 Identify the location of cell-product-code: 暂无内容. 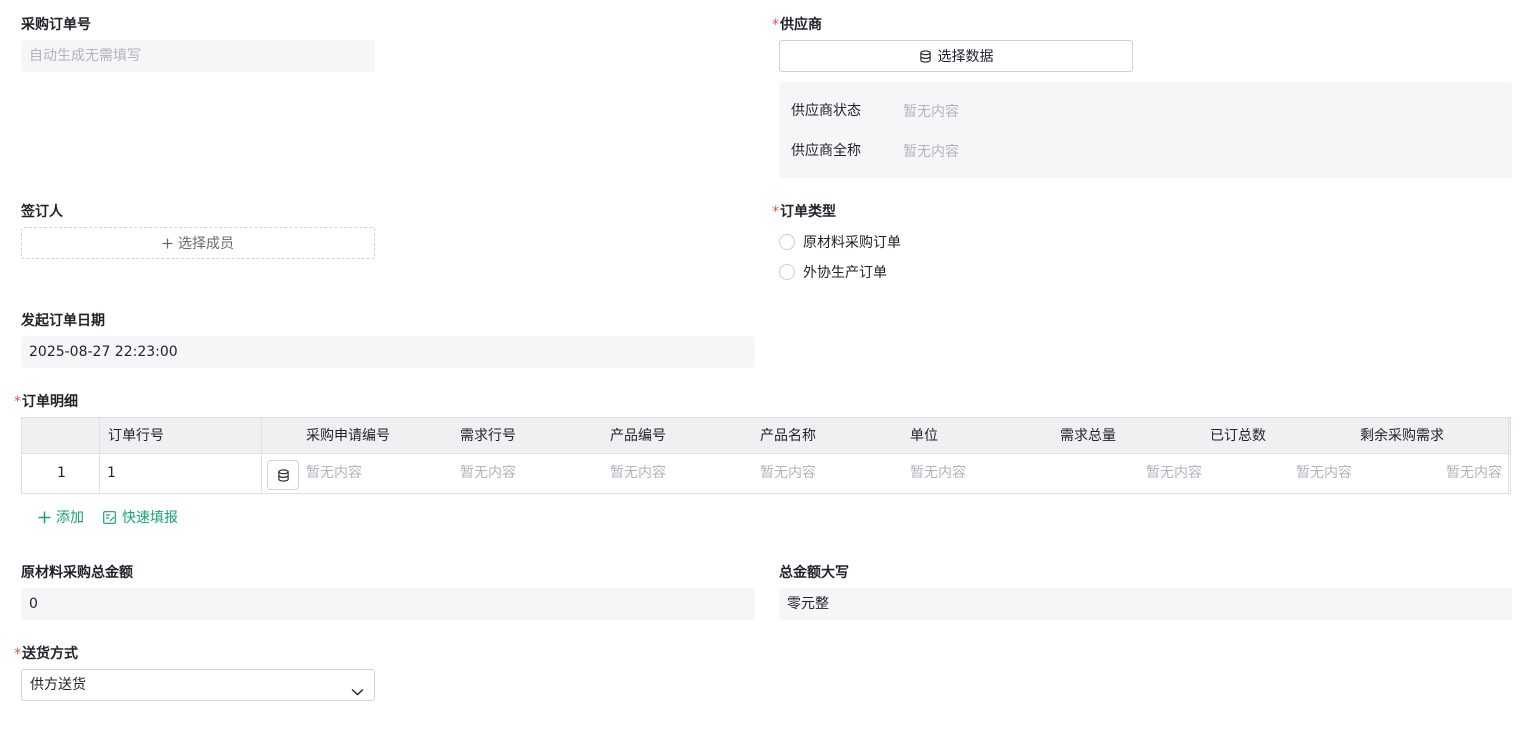
(638, 473).